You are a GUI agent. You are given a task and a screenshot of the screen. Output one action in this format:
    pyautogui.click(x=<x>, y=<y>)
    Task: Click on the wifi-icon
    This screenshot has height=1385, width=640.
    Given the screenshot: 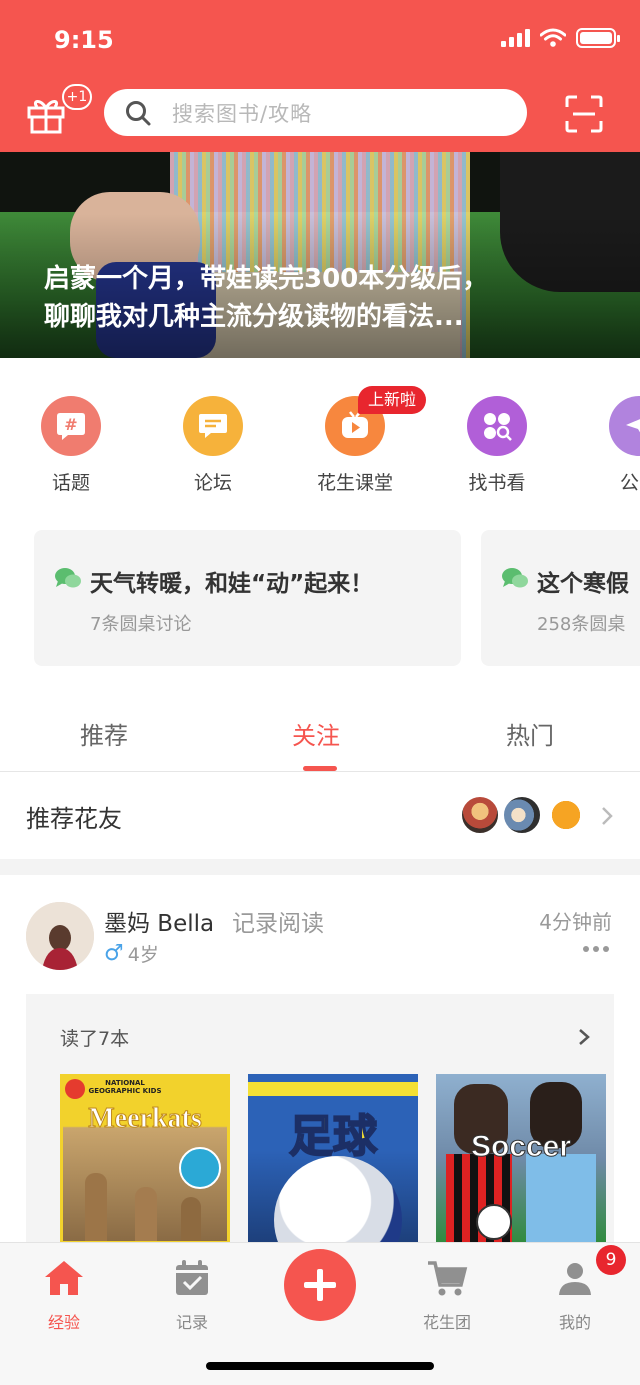 What is the action you would take?
    pyautogui.click(x=553, y=37)
    